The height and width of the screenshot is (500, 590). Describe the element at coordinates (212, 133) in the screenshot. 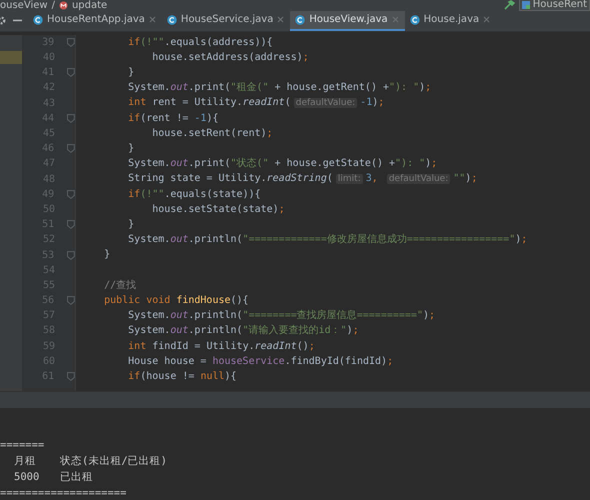

I see `code-line: house.setRent(rent);` at that location.